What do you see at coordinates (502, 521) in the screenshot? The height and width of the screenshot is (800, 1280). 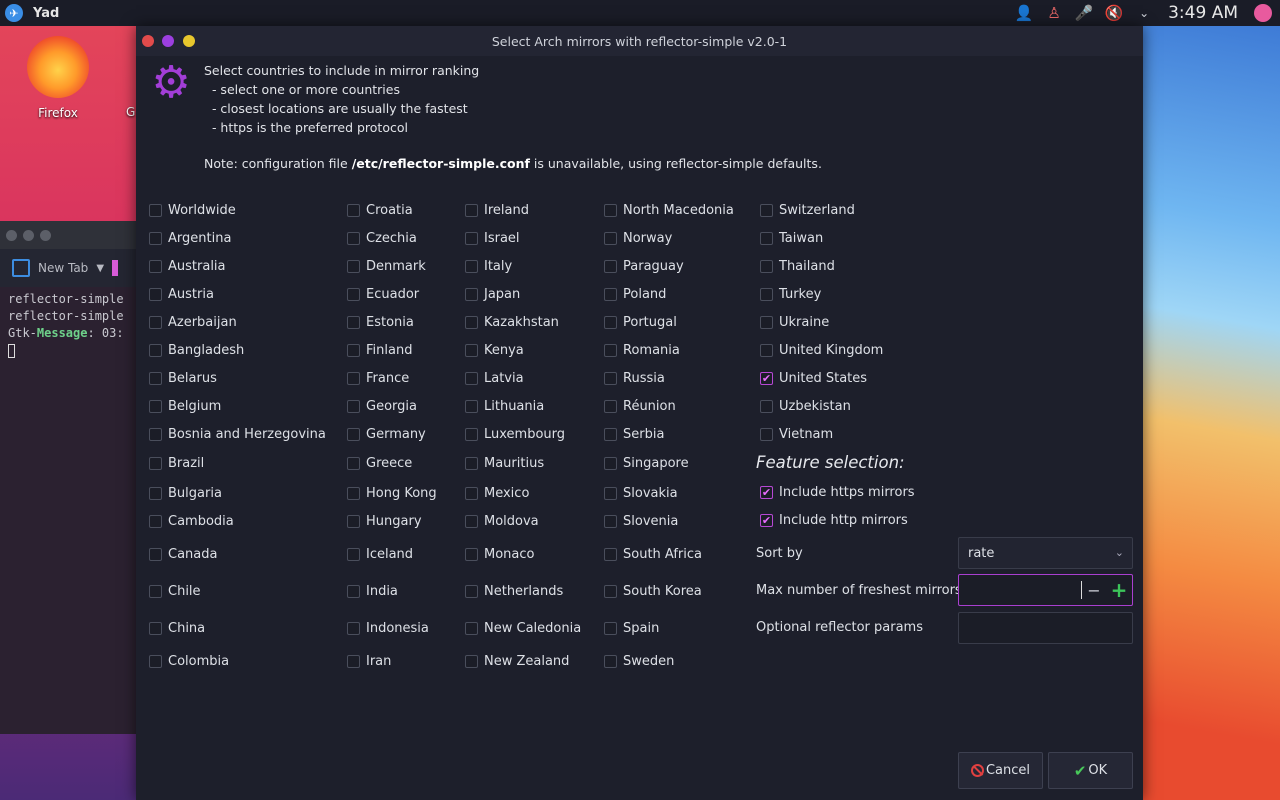 I see `country-checkbox: Moldova` at bounding box center [502, 521].